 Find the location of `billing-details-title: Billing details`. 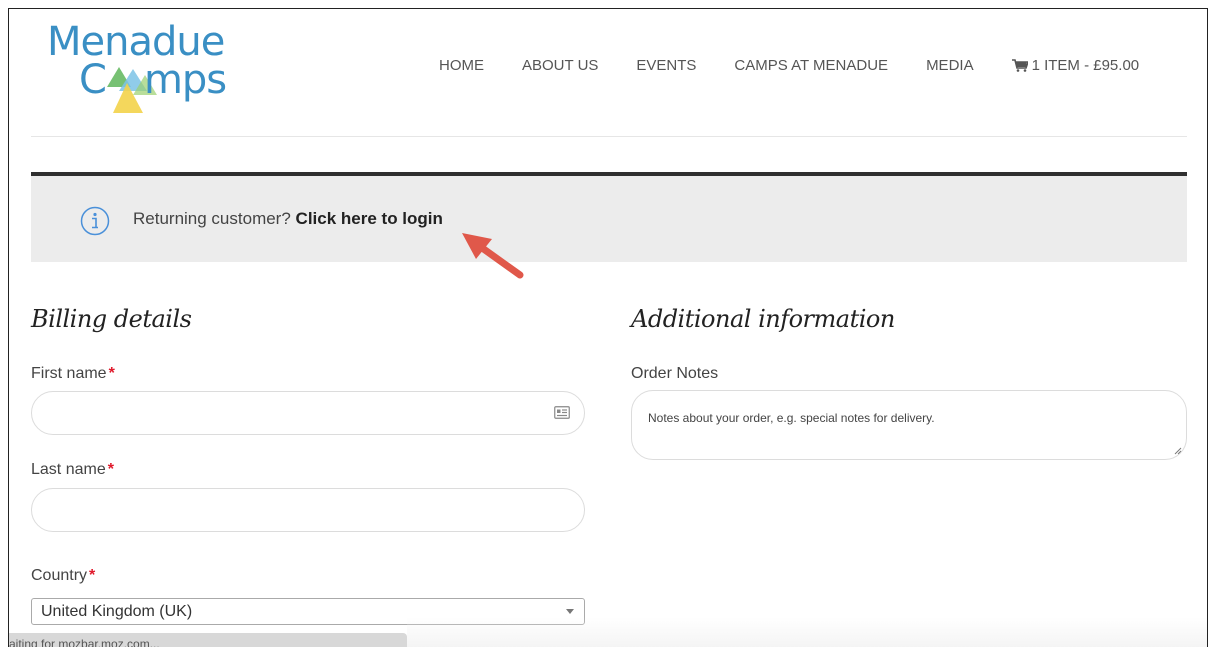

billing-details-title: Billing details is located at coordinates (111, 319).